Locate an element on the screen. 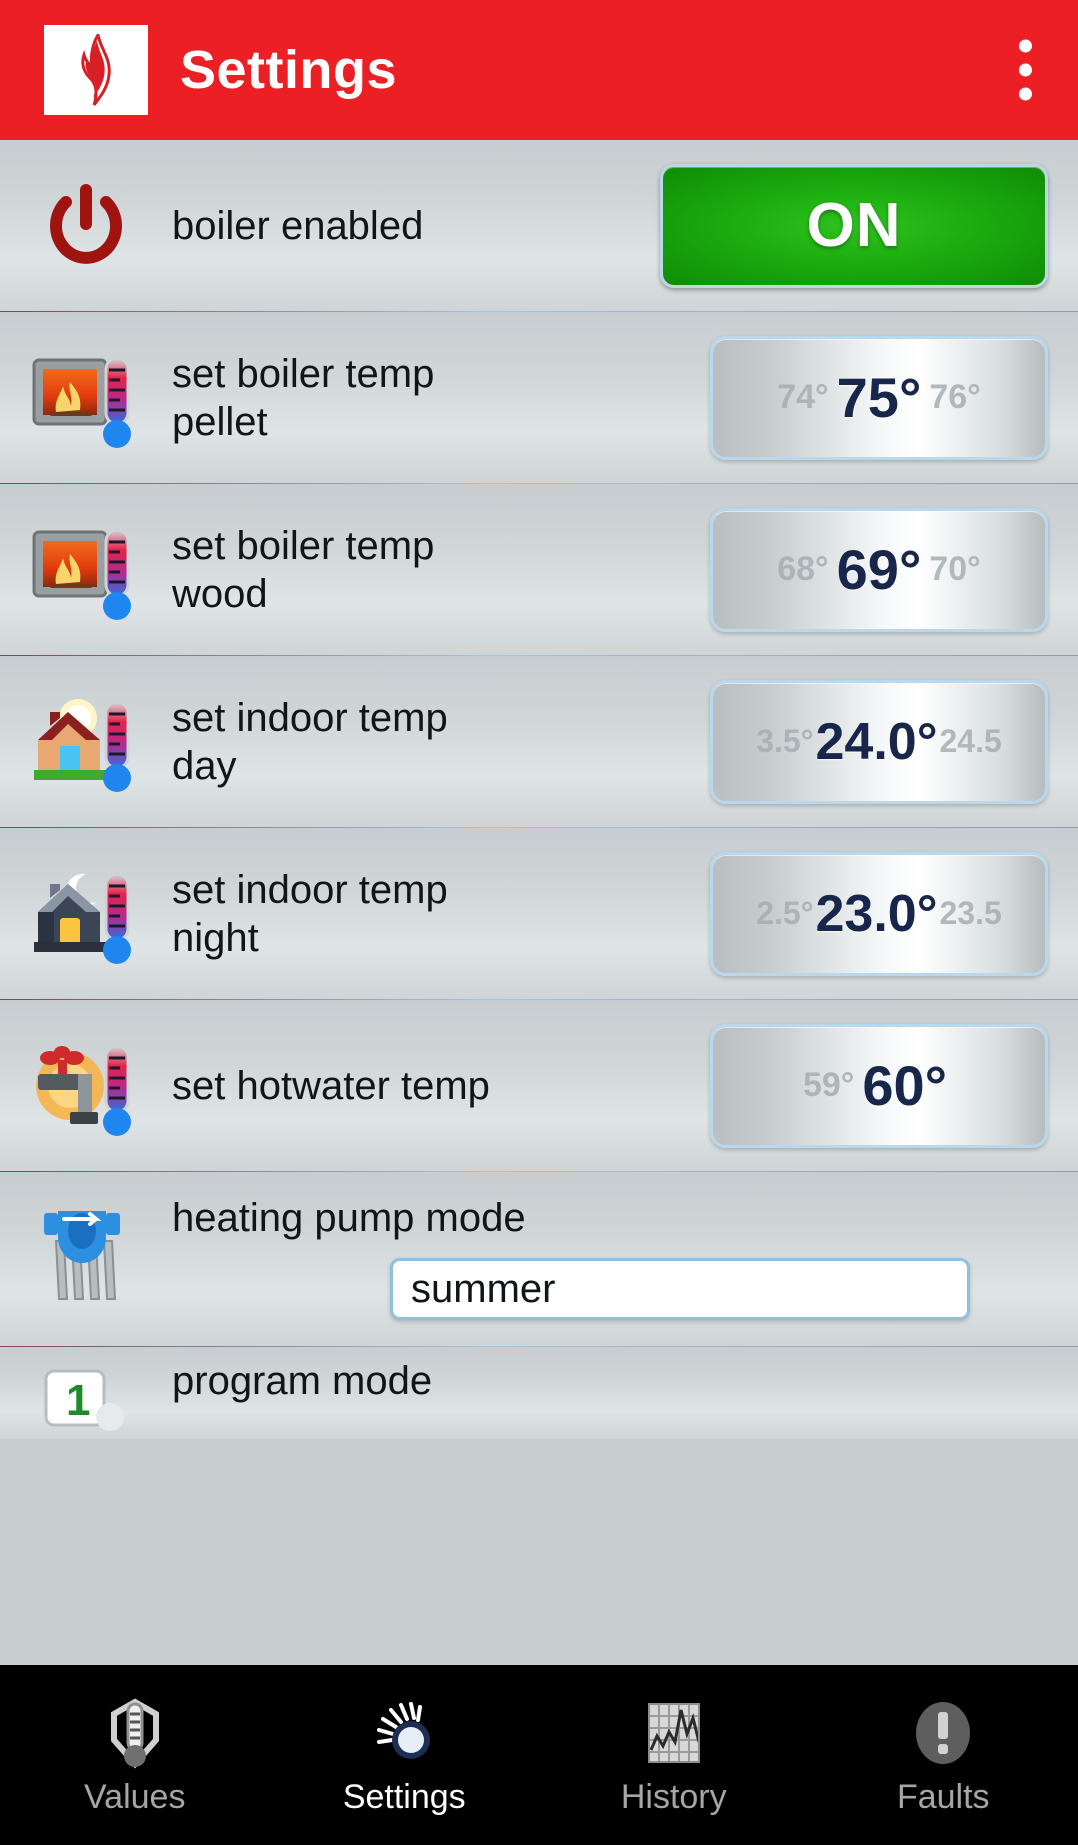 This screenshot has width=1078, height=1845. tab-settings: Settings is located at coordinates (405, 1755).